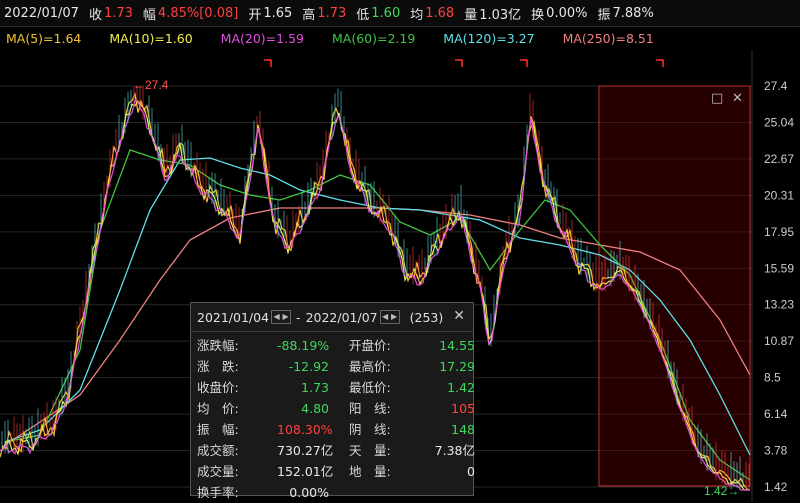 This screenshot has width=800, height=503. I want to click on stat-value: -12.92, so click(308, 366).